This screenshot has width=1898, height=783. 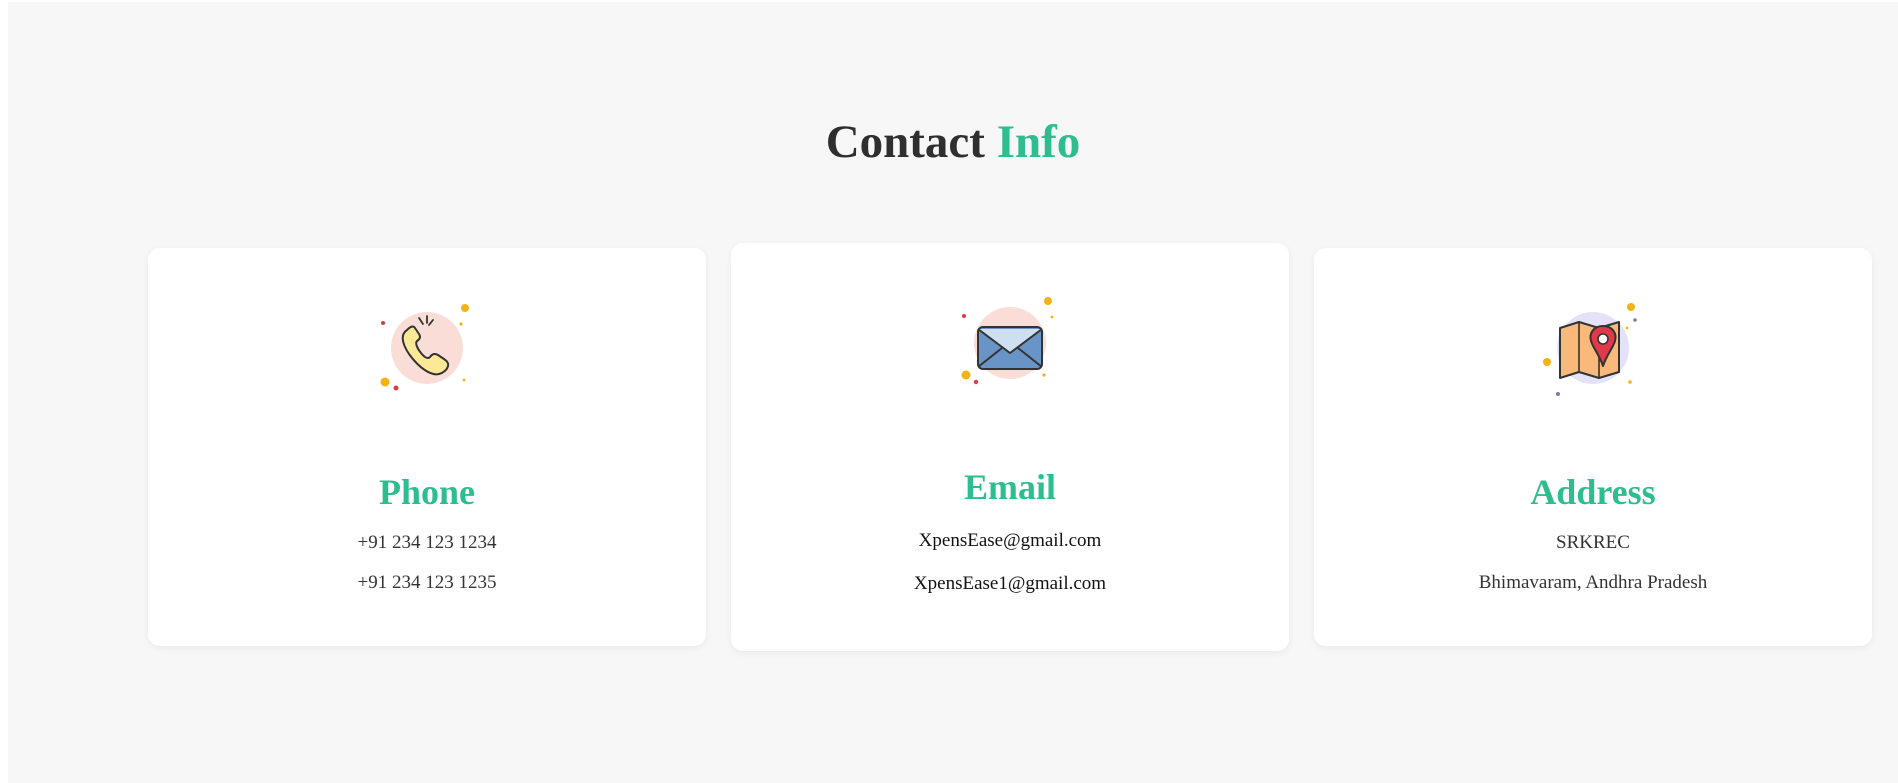 I want to click on card-title: Email, so click(x=1009, y=487).